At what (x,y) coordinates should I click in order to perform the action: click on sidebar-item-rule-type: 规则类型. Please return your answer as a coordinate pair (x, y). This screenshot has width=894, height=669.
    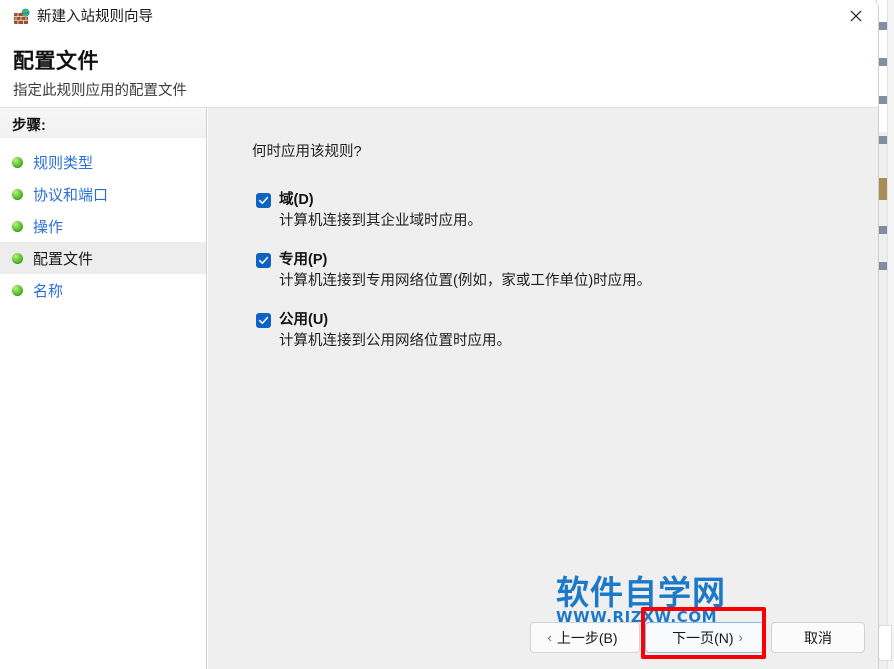
    Looking at the image, I should click on (103, 162).